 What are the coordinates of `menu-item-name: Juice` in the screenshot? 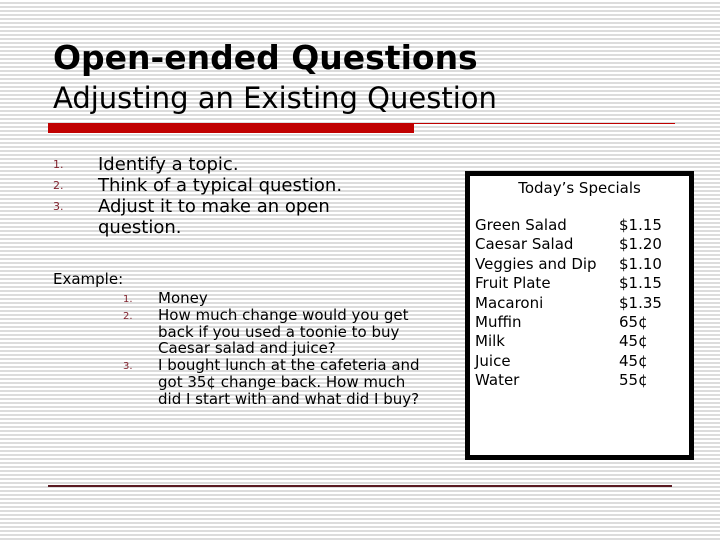 It's located at (493, 360).